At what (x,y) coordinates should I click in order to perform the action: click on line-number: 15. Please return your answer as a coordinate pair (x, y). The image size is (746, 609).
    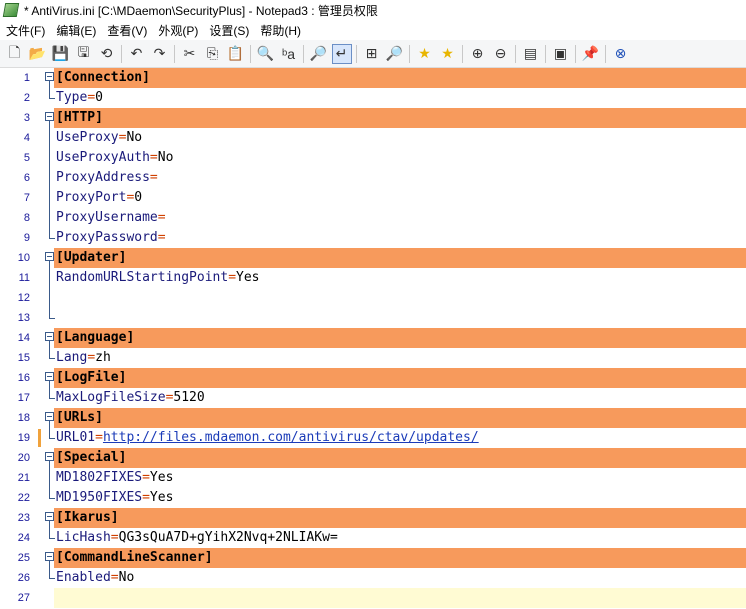
    Looking at the image, I should click on (23, 358).